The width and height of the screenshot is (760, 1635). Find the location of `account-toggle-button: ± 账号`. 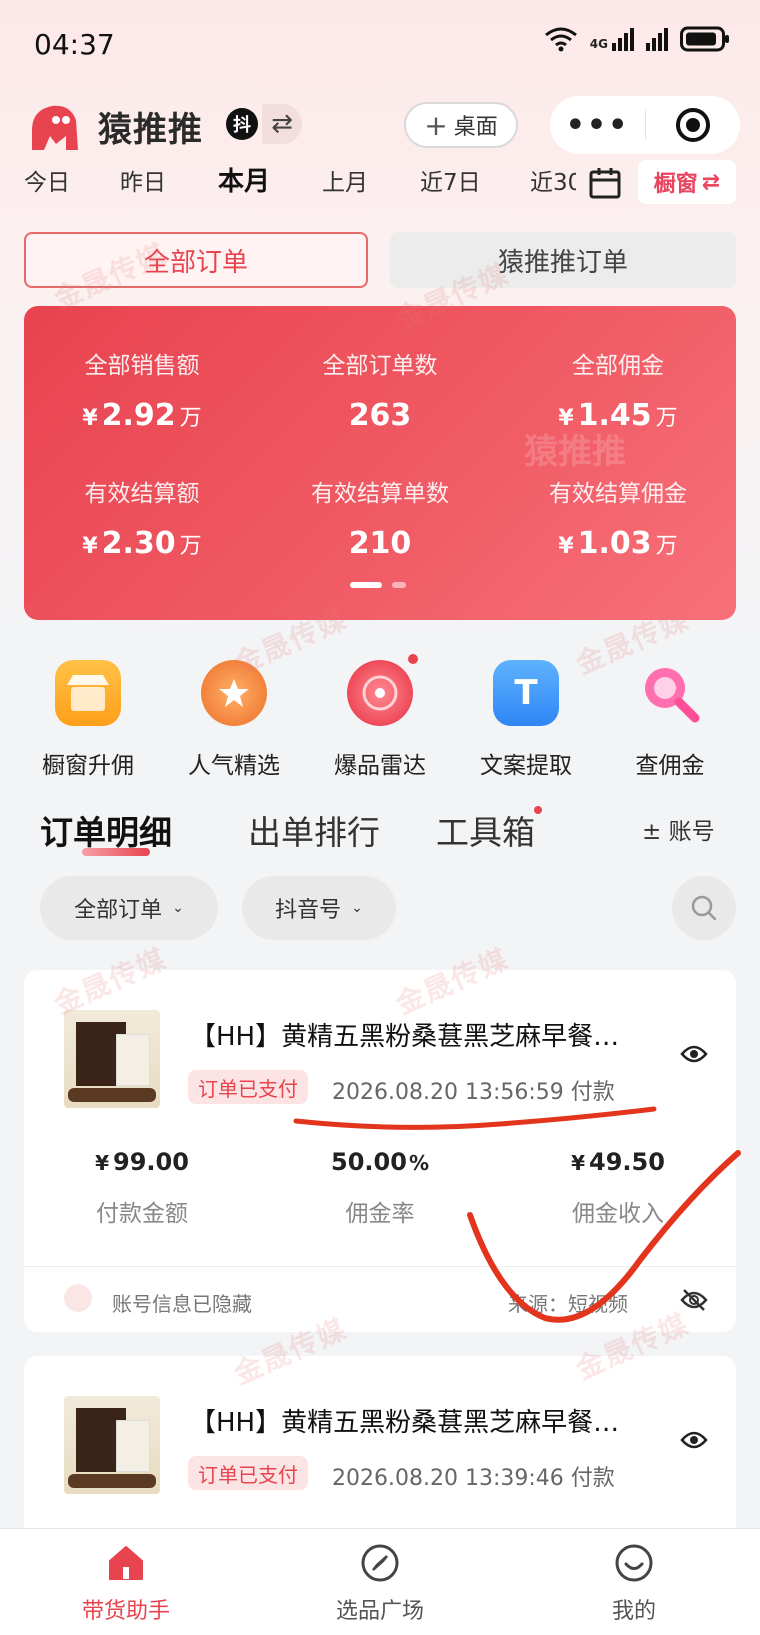

account-toggle-button: ± 账号 is located at coordinates (678, 829).